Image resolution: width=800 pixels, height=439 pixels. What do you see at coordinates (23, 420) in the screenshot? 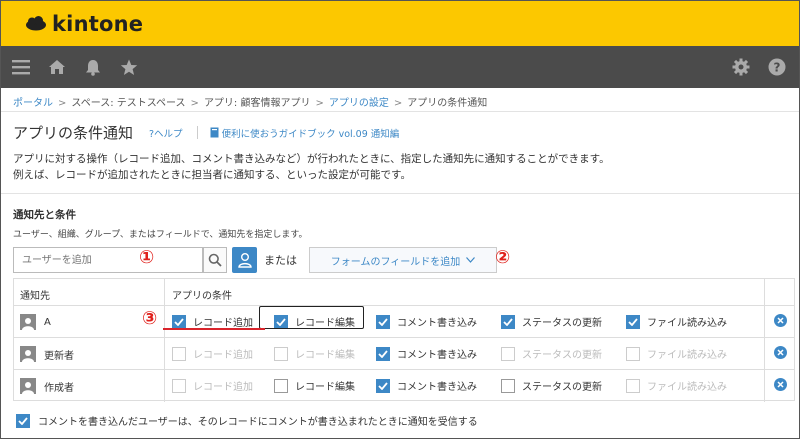
I see `comment-notify-checkbox` at bounding box center [23, 420].